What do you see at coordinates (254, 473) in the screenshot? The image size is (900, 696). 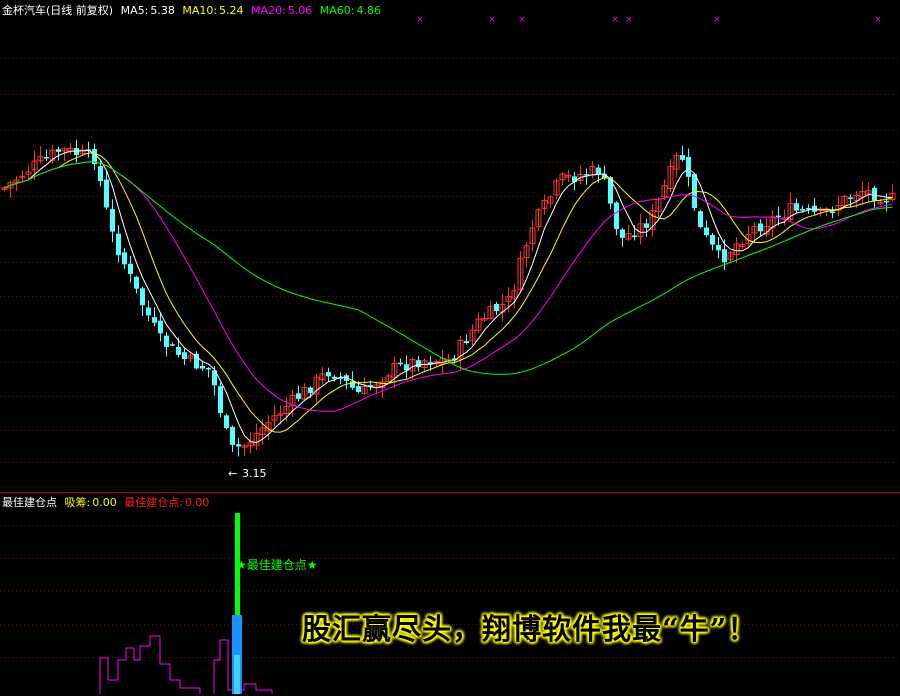 I see `low-price-label: 3.15` at bounding box center [254, 473].